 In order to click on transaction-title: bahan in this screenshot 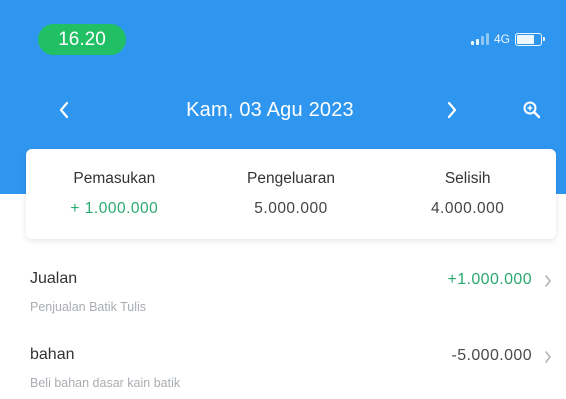, I will do `click(52, 354)`.